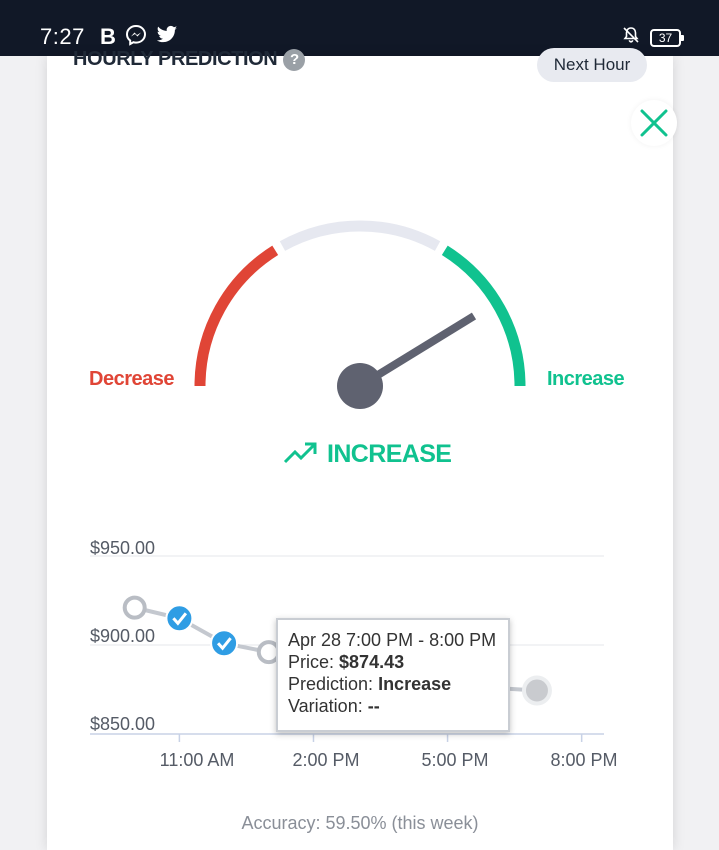 The image size is (719, 850). What do you see at coordinates (167, 37) in the screenshot?
I see `twitter-icon` at bounding box center [167, 37].